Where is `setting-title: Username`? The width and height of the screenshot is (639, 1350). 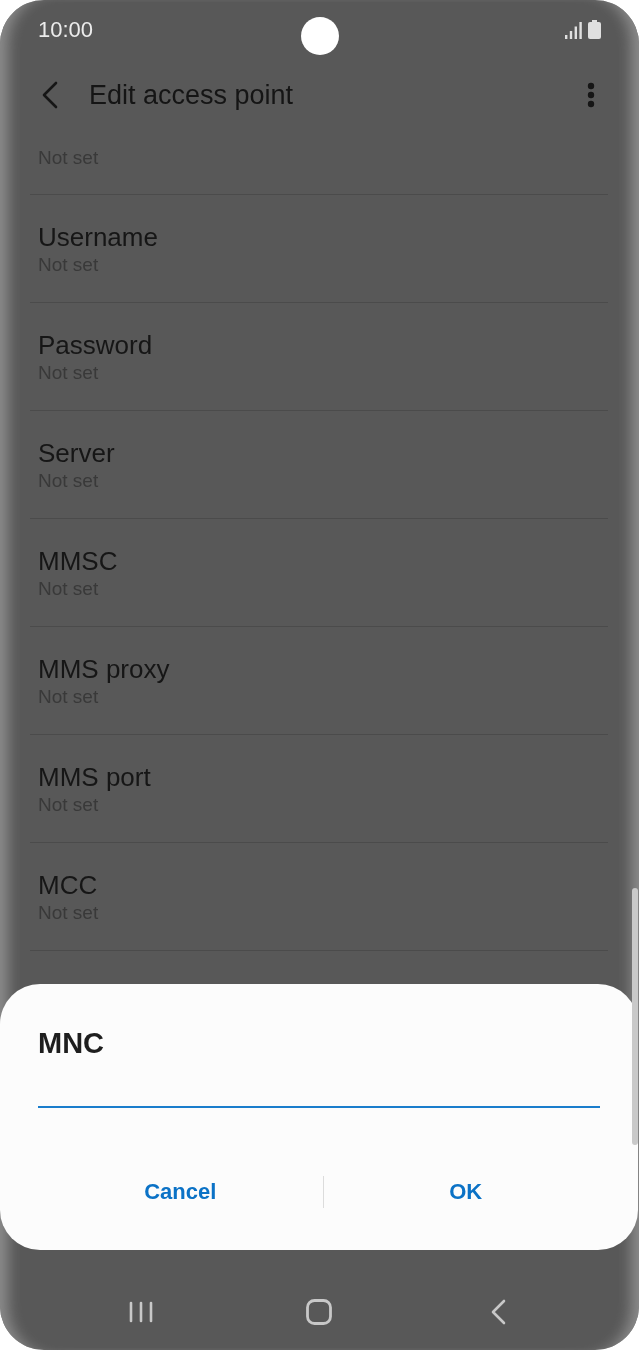 setting-title: Username is located at coordinates (98, 237).